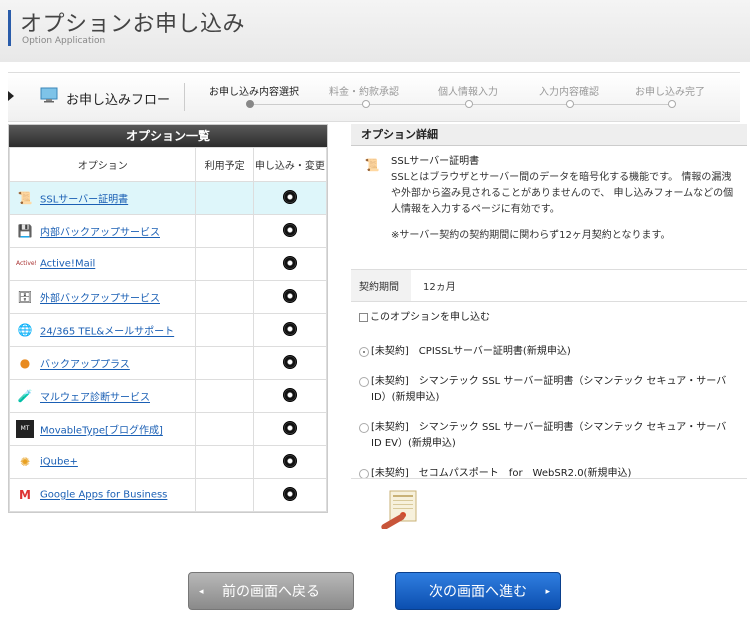 The image size is (750, 619). Describe the element at coordinates (471, 351) in the screenshot. I see `plan-label: [未契約] CPISSLサーバー証明書(新規申込)` at that location.